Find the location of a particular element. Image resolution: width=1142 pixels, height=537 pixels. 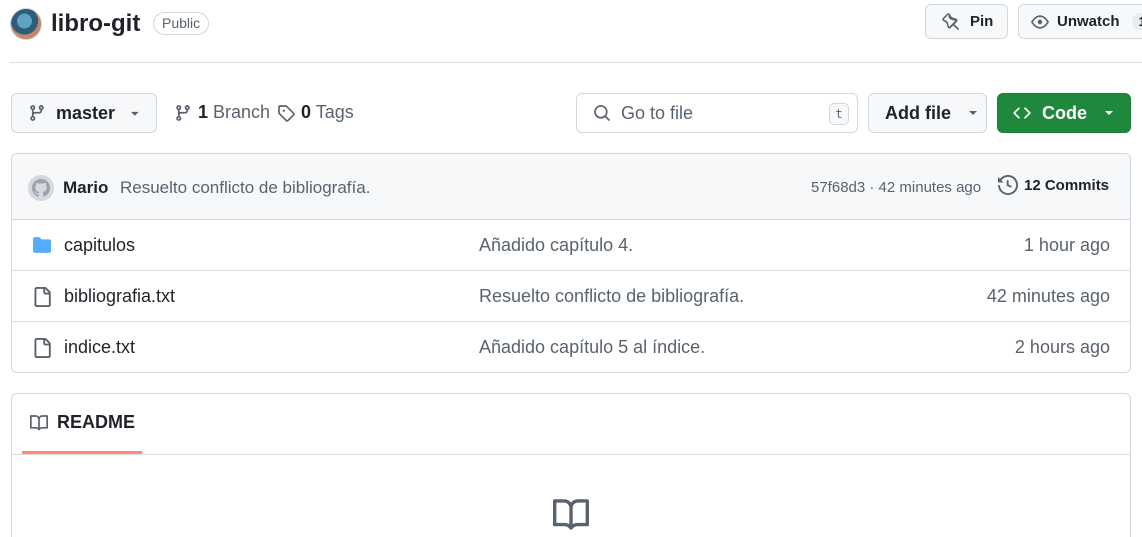

add-file-button: Add file is located at coordinates (927, 113).